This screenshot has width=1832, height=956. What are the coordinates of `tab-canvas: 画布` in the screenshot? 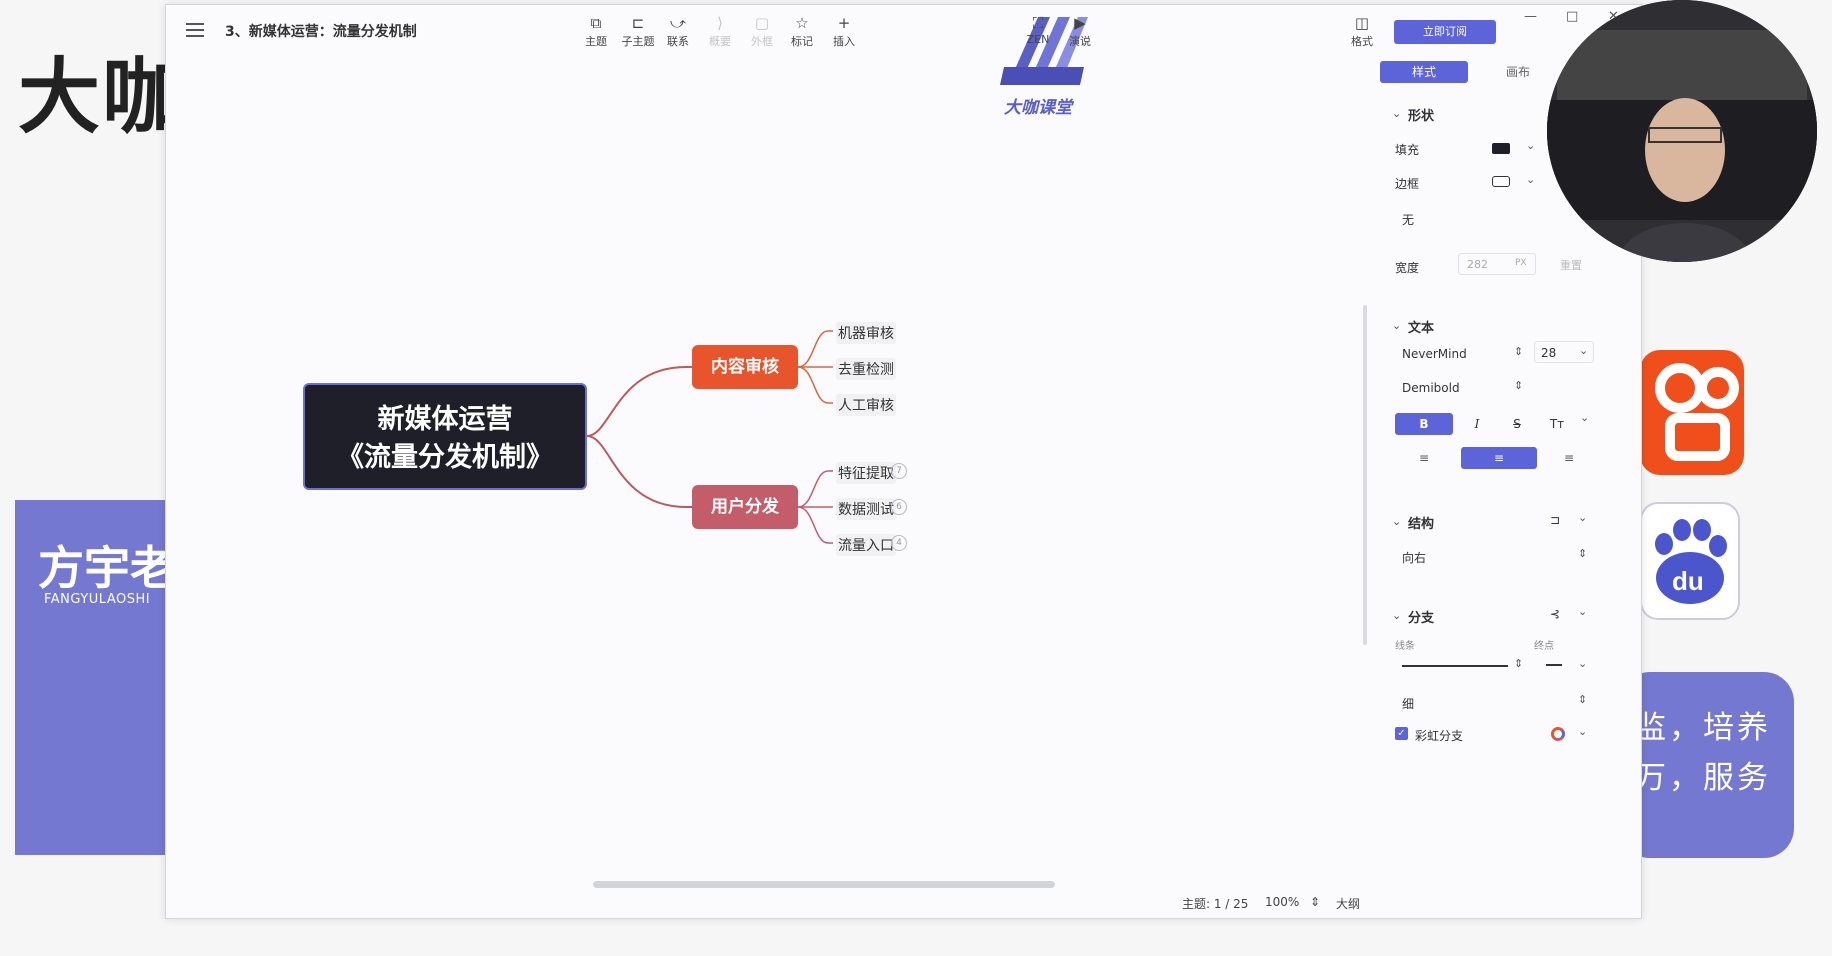 It's located at (1518, 72).